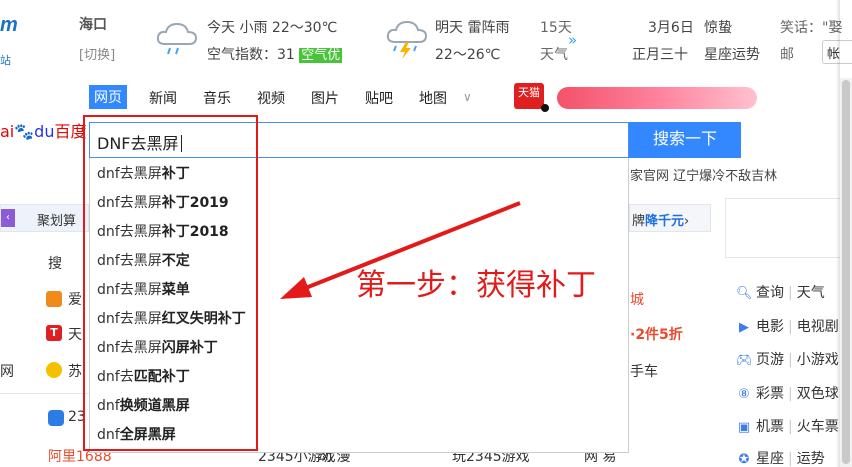 The width and height of the screenshot is (852, 467). What do you see at coordinates (253, 28) in the screenshot?
I see `today-condition: 小雨` at bounding box center [253, 28].